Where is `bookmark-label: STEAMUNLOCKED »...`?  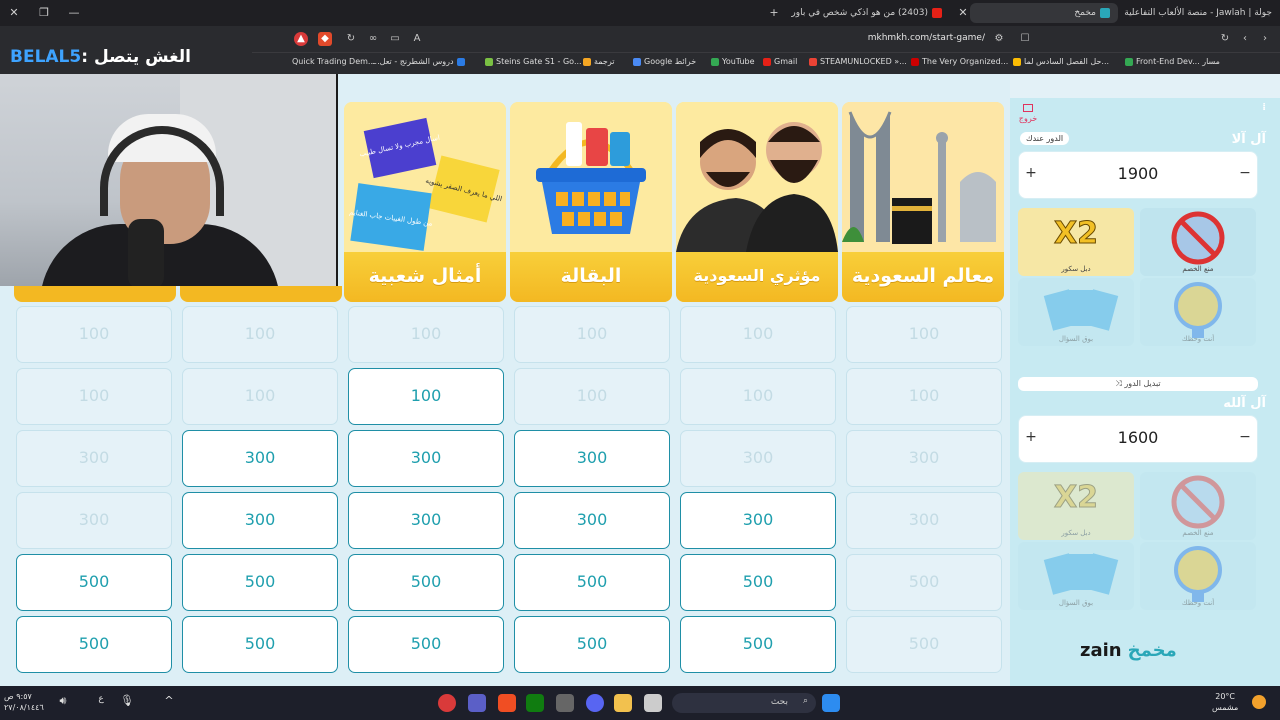
bookmark-label: STEAMUNLOCKED »... is located at coordinates (863, 61).